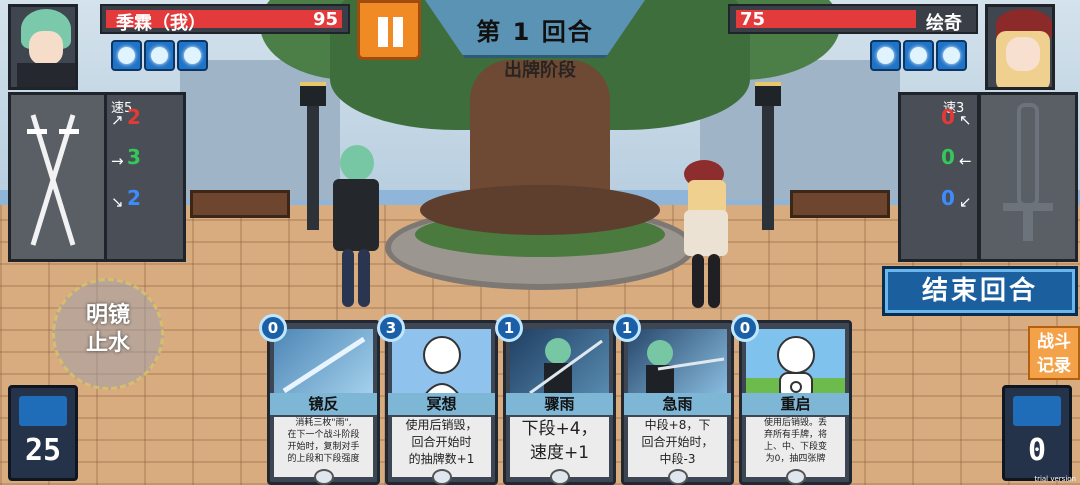 The image size is (1080, 485). I want to click on player-hp-value: 95, so click(325, 19).